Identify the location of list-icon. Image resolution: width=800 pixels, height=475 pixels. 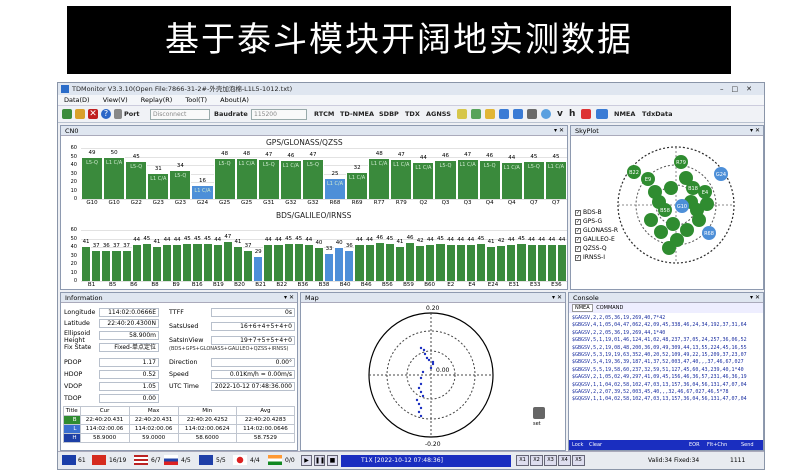
(462, 114).